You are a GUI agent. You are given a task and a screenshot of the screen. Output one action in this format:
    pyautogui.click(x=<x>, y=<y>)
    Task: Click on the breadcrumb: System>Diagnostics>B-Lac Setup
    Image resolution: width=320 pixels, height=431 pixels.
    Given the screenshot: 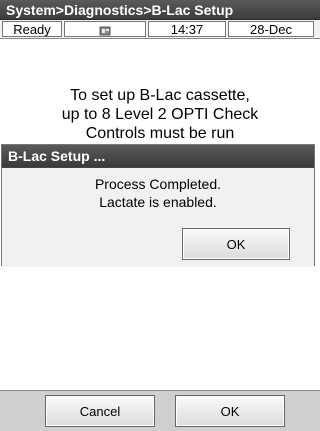 What is the action you would take?
    pyautogui.click(x=120, y=10)
    